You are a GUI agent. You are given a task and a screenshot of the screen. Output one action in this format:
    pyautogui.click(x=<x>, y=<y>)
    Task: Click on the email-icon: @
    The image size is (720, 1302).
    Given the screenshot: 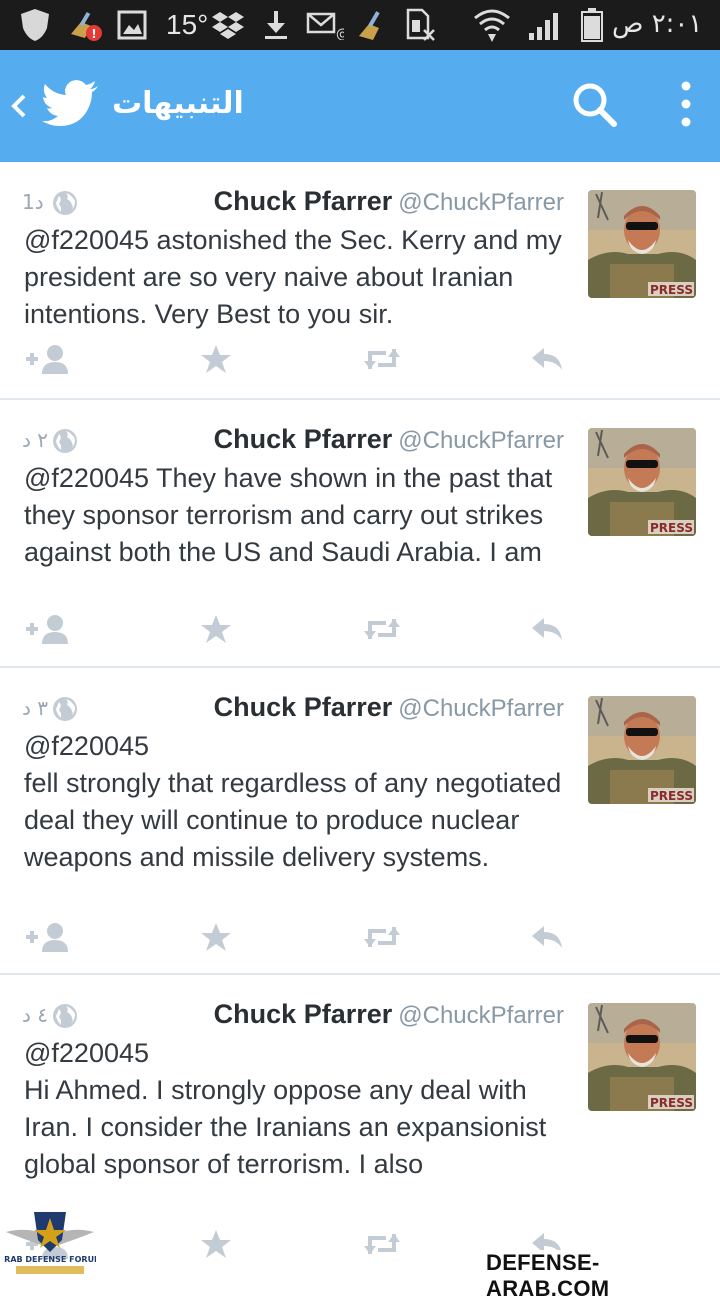 What is the action you would take?
    pyautogui.click(x=325, y=25)
    